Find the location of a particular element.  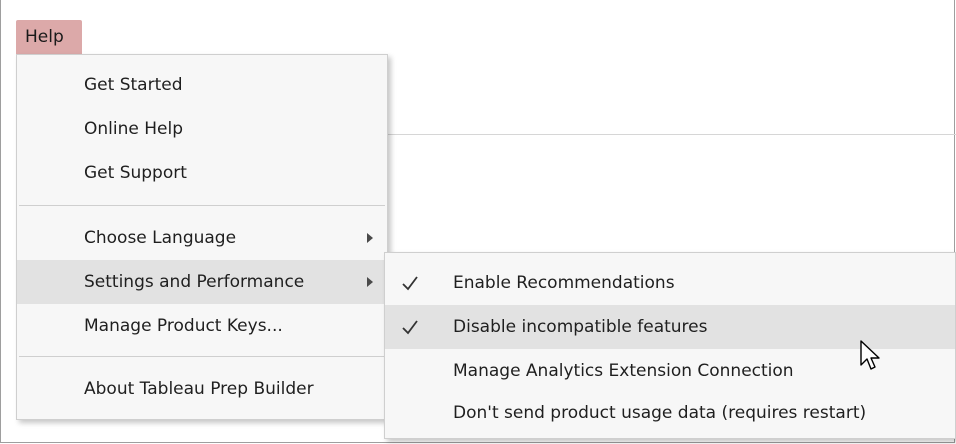

menu-item-online-help: Online Help is located at coordinates (202, 129).